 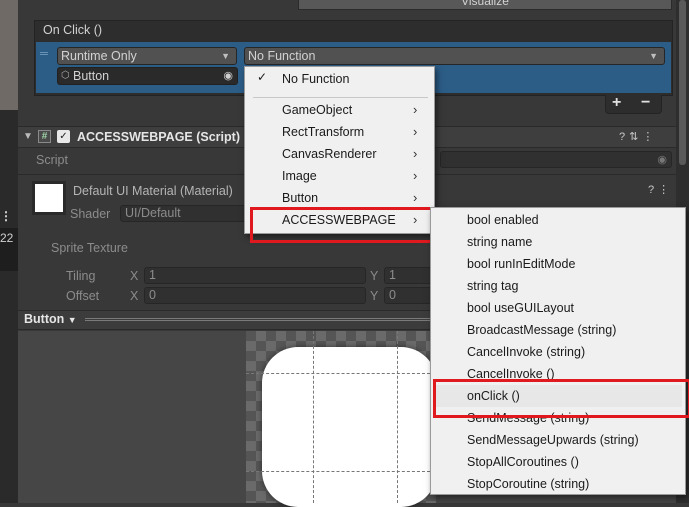 What do you see at coordinates (255, 275) in the screenshot?
I see `tiling-x-field: 1` at bounding box center [255, 275].